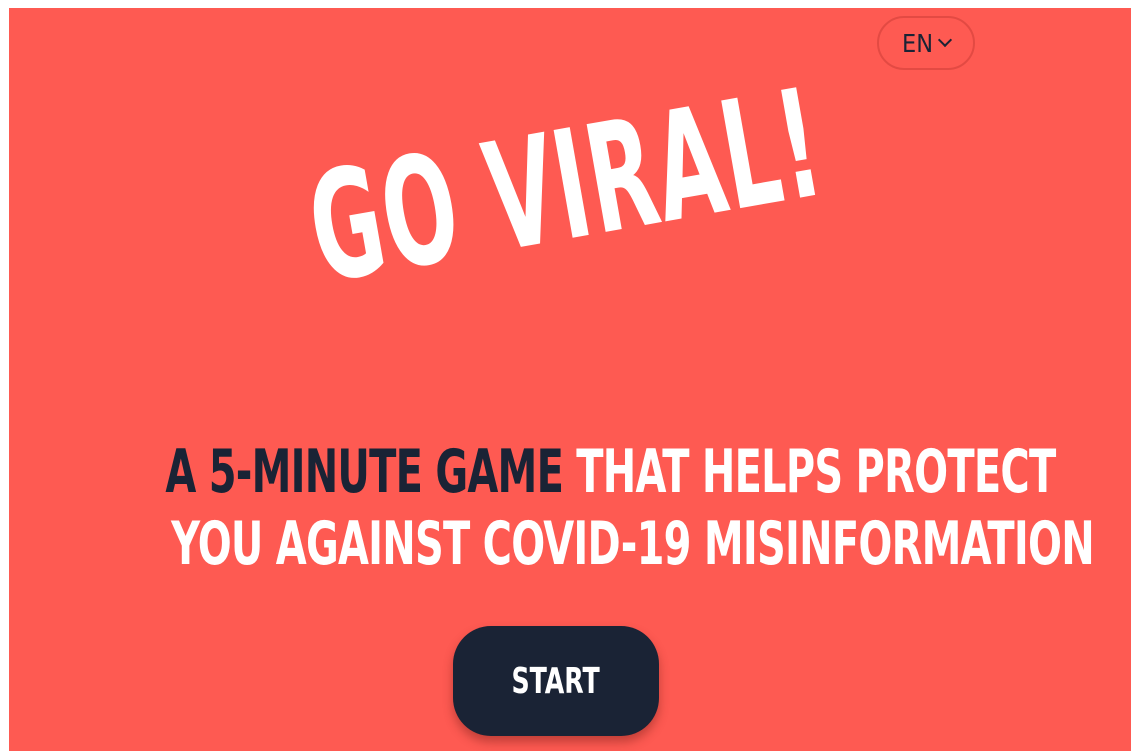  I want to click on start-button: START, so click(556, 681).